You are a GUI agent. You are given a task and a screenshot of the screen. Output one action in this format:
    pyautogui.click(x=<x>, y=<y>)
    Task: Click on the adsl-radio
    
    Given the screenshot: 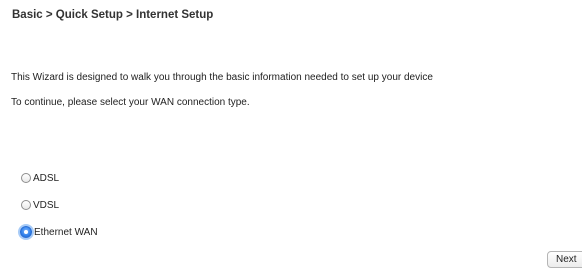 What is the action you would take?
    pyautogui.click(x=26, y=178)
    